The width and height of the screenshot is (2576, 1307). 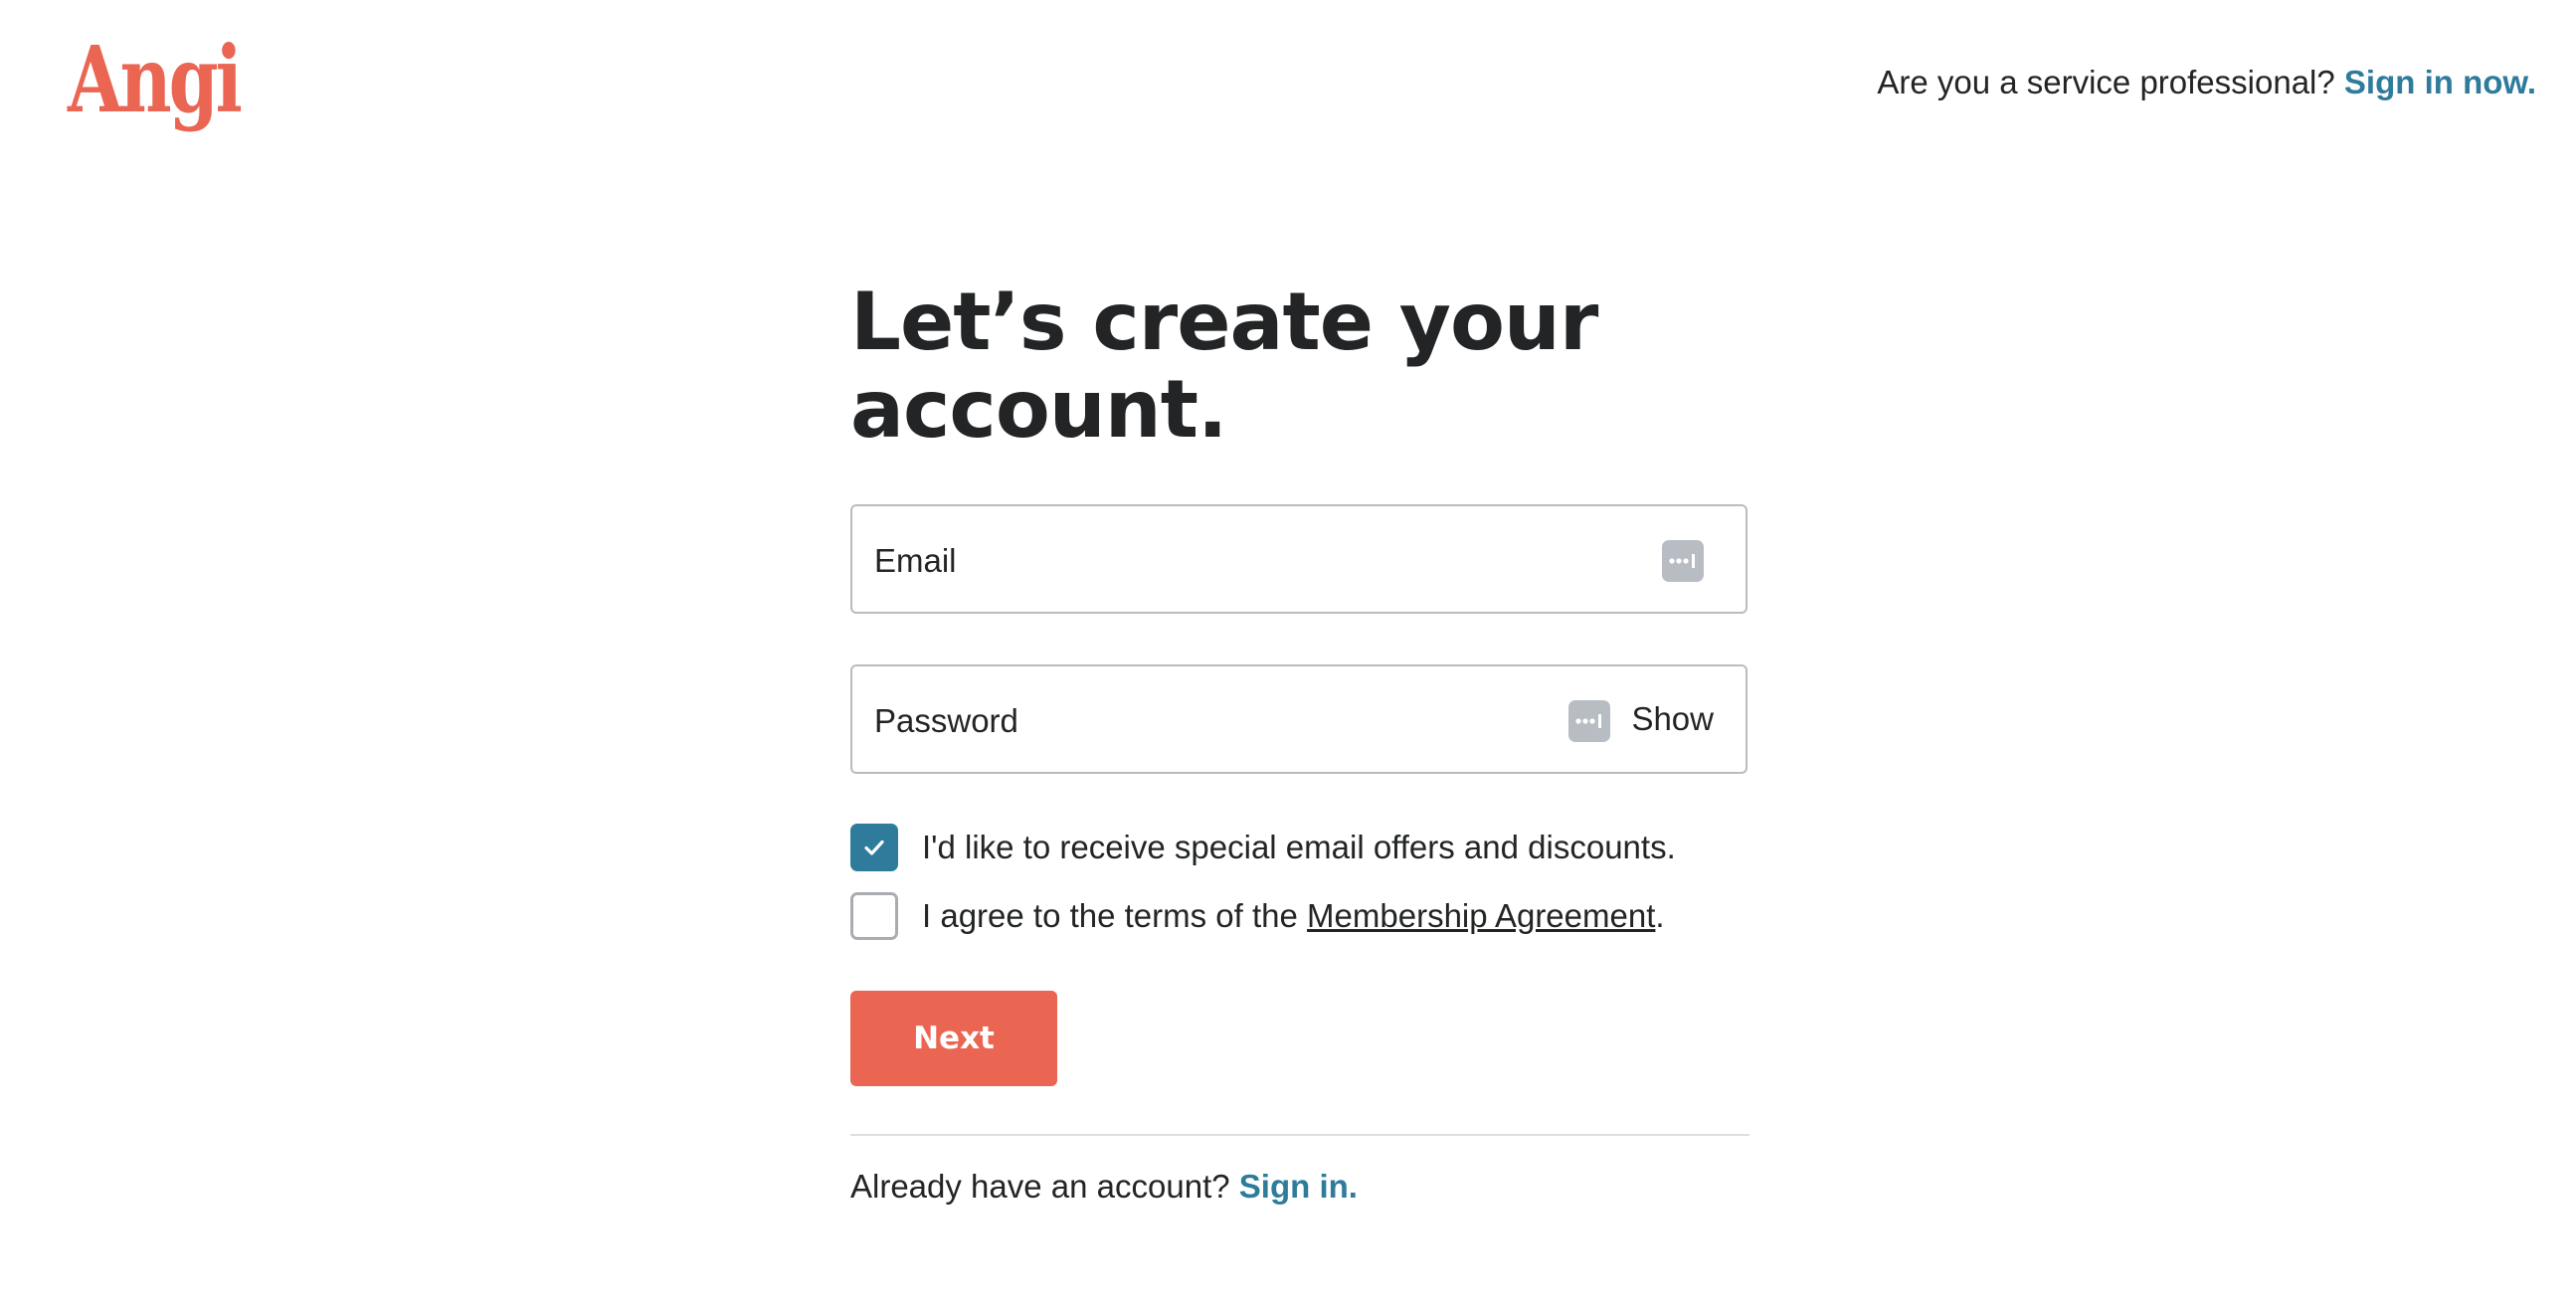 I want to click on show-password-toggle: Show, so click(x=1672, y=719).